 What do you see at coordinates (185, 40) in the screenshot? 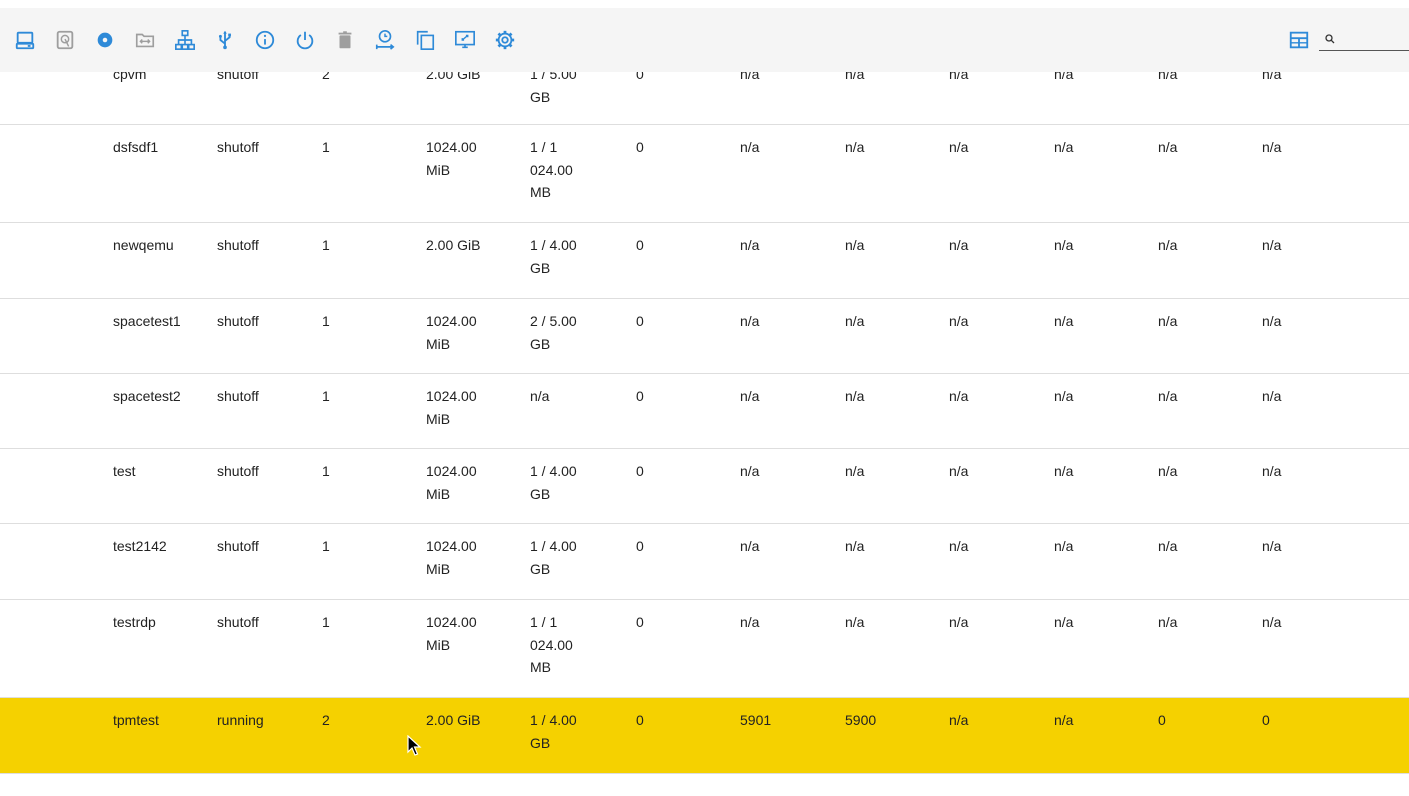
I see `network-icon` at bounding box center [185, 40].